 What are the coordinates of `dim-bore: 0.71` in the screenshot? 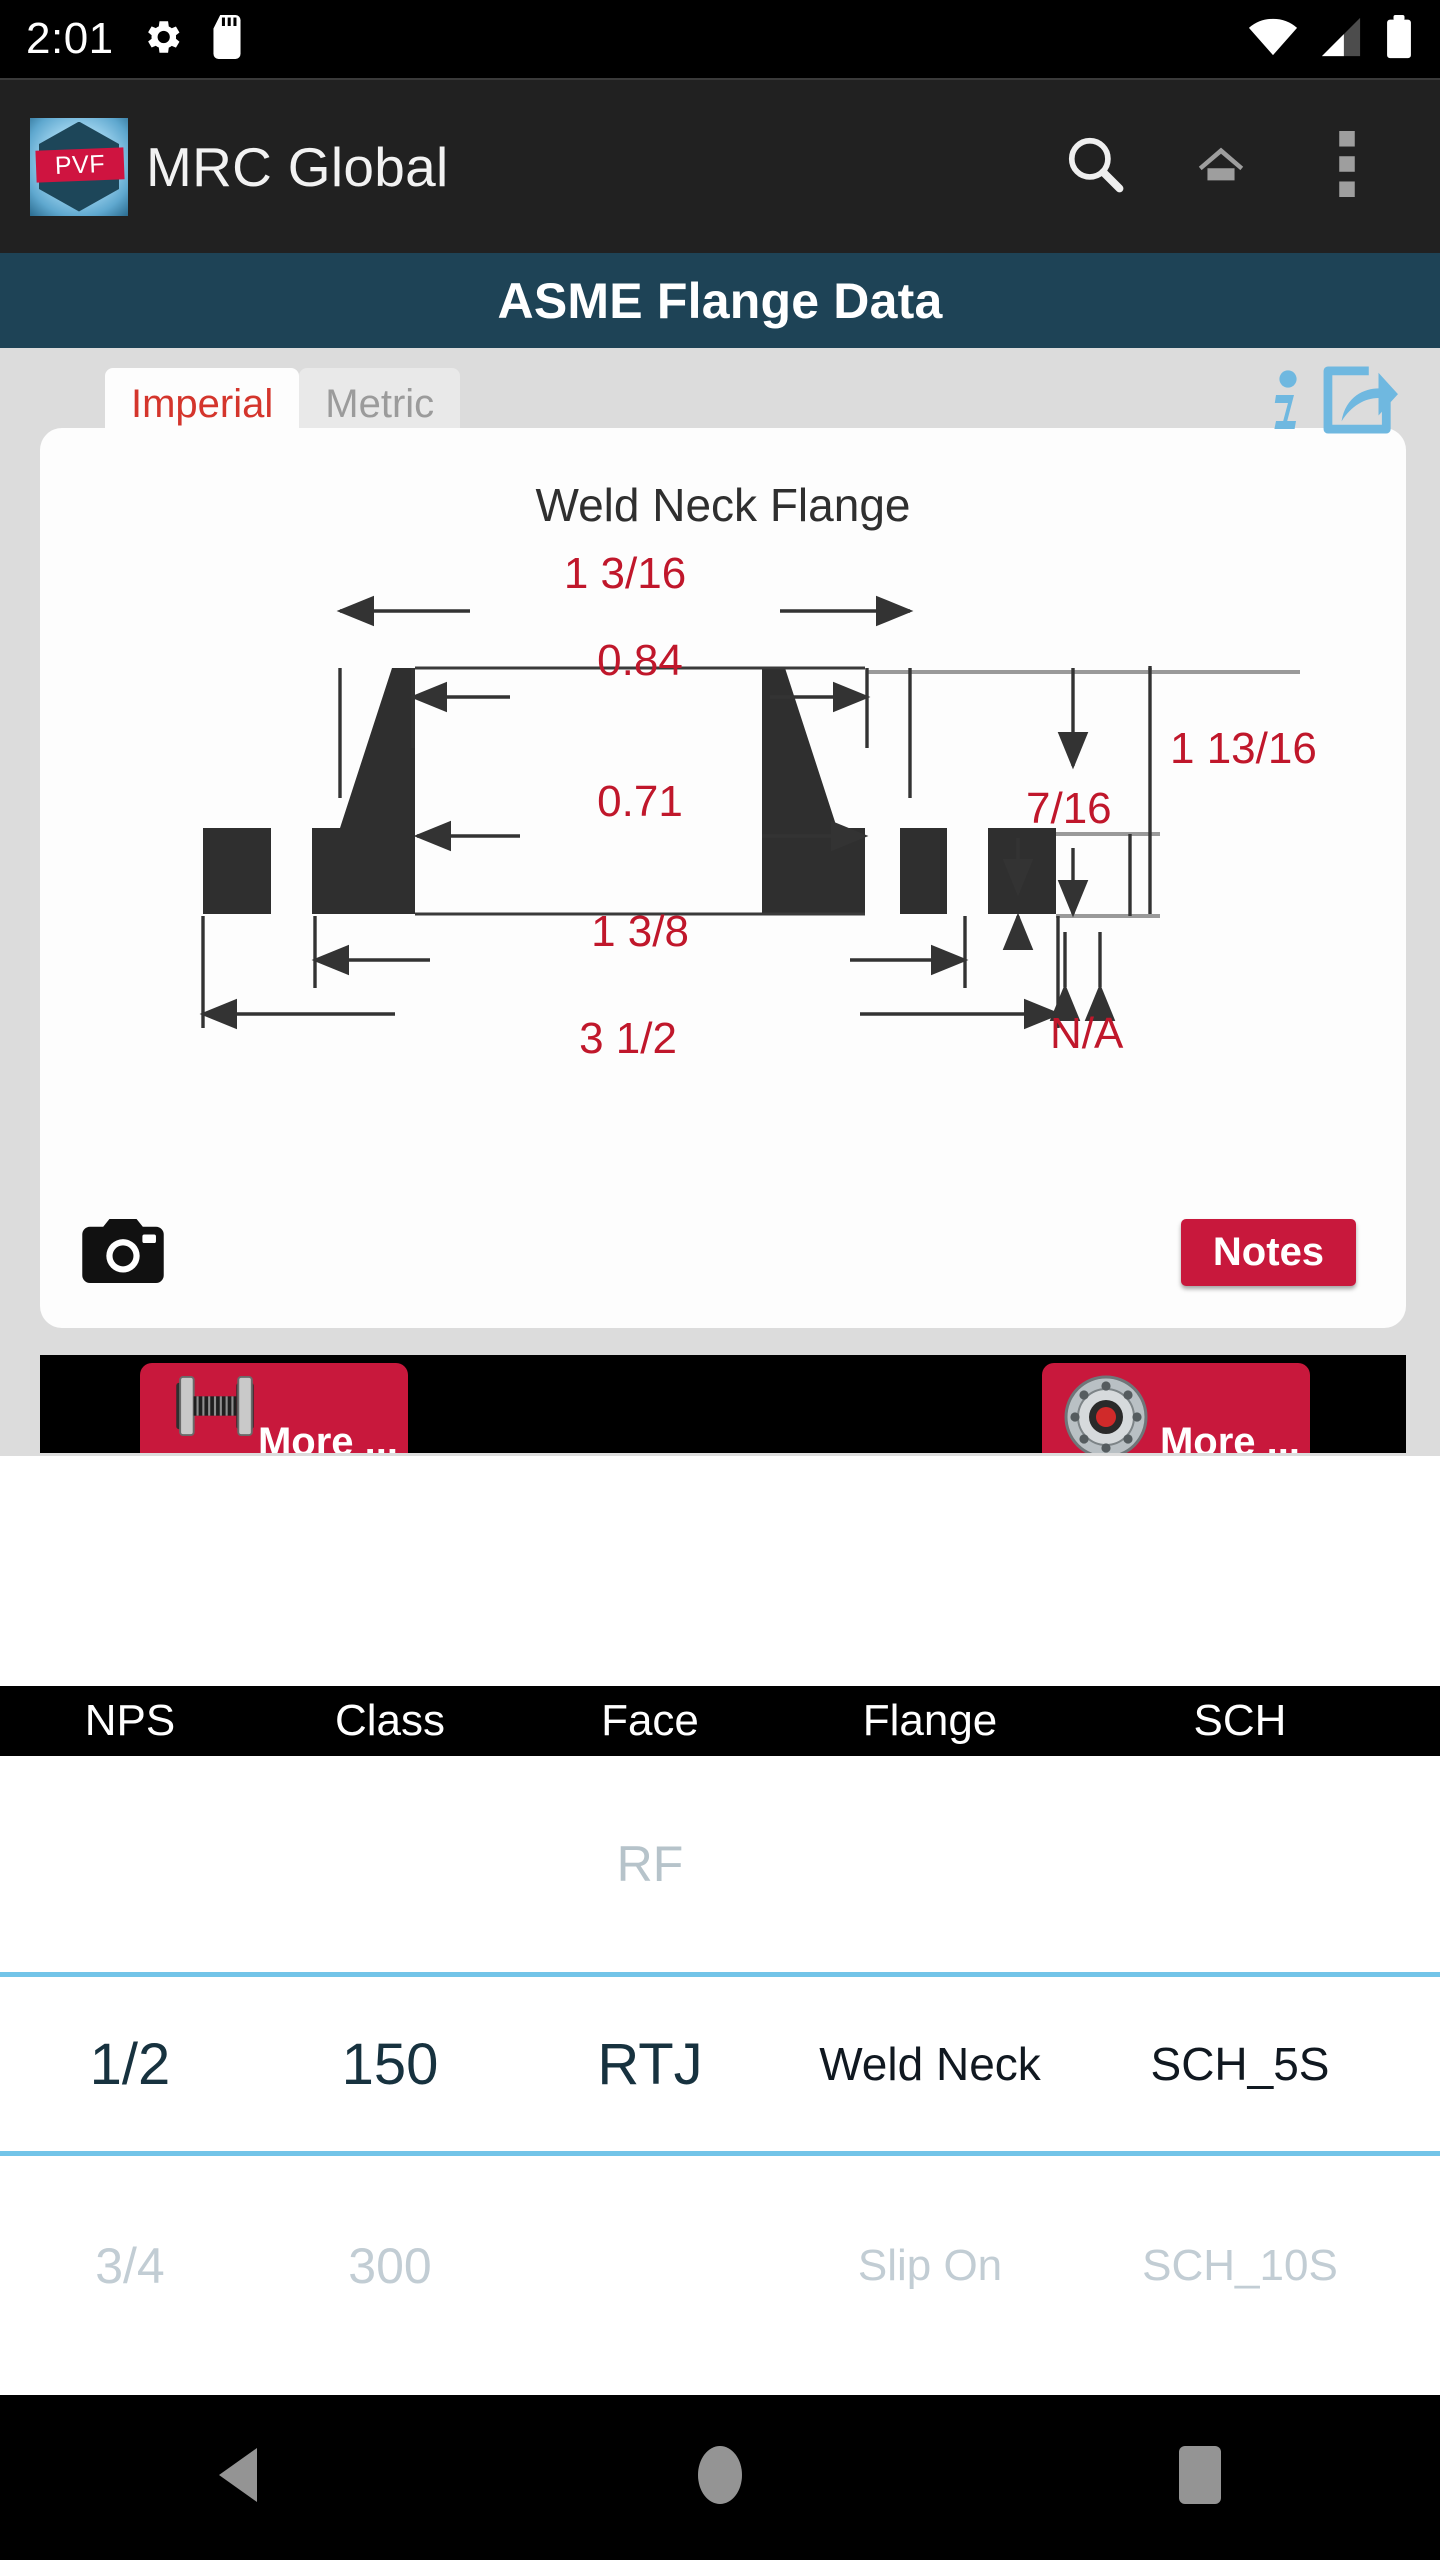 It's located at (640, 801).